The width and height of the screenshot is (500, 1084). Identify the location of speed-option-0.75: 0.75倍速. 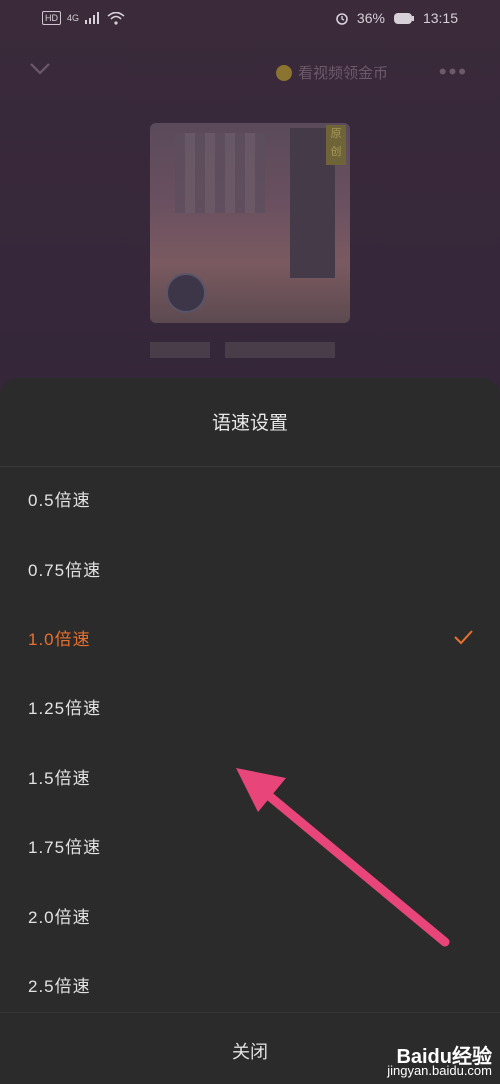
(253, 571).